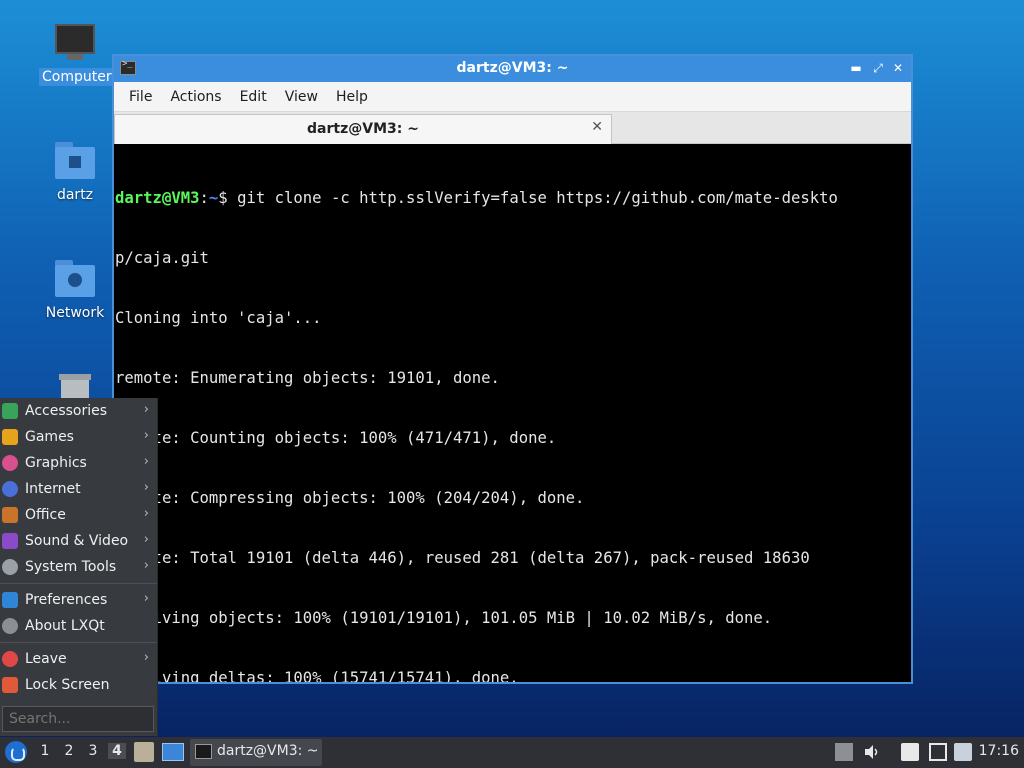 Image resolution: width=1024 pixels, height=768 pixels. I want to click on menu-item-internet: Internet ›, so click(78, 489).